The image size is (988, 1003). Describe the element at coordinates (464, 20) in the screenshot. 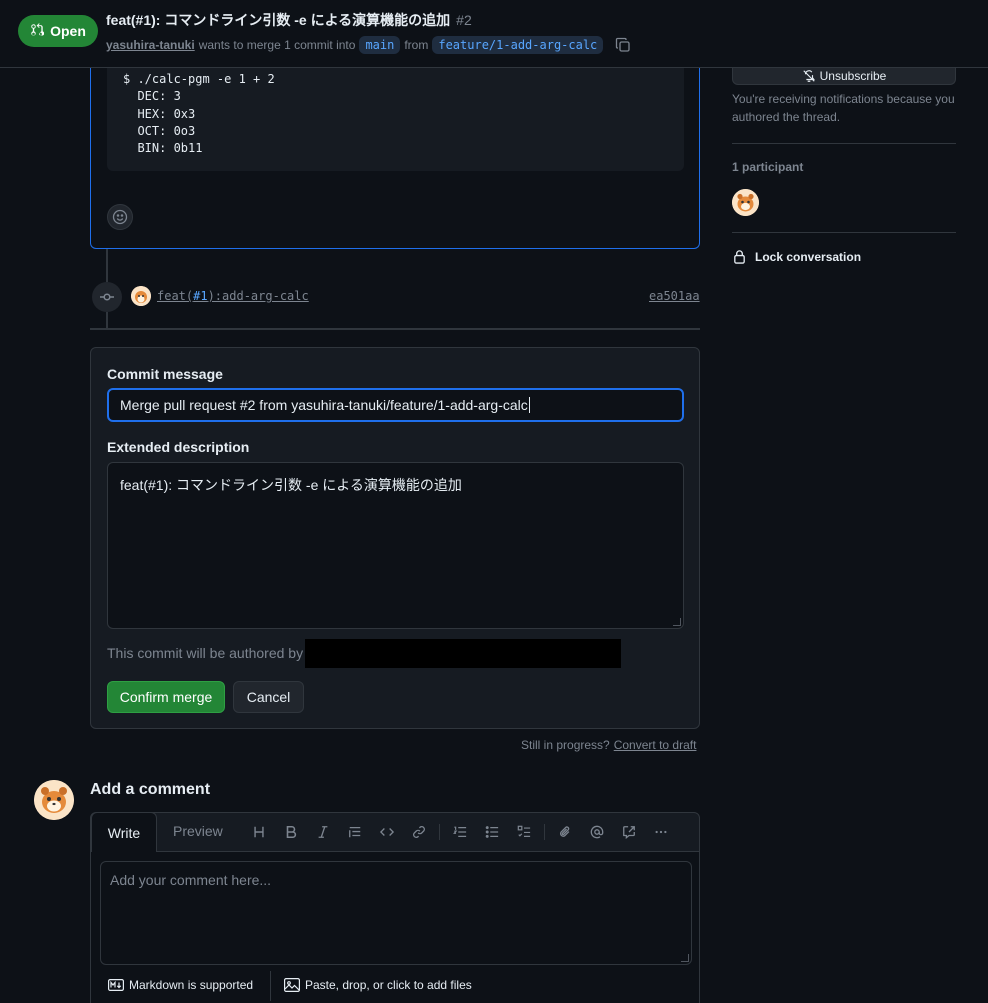

I see `pr-number: #2` at that location.